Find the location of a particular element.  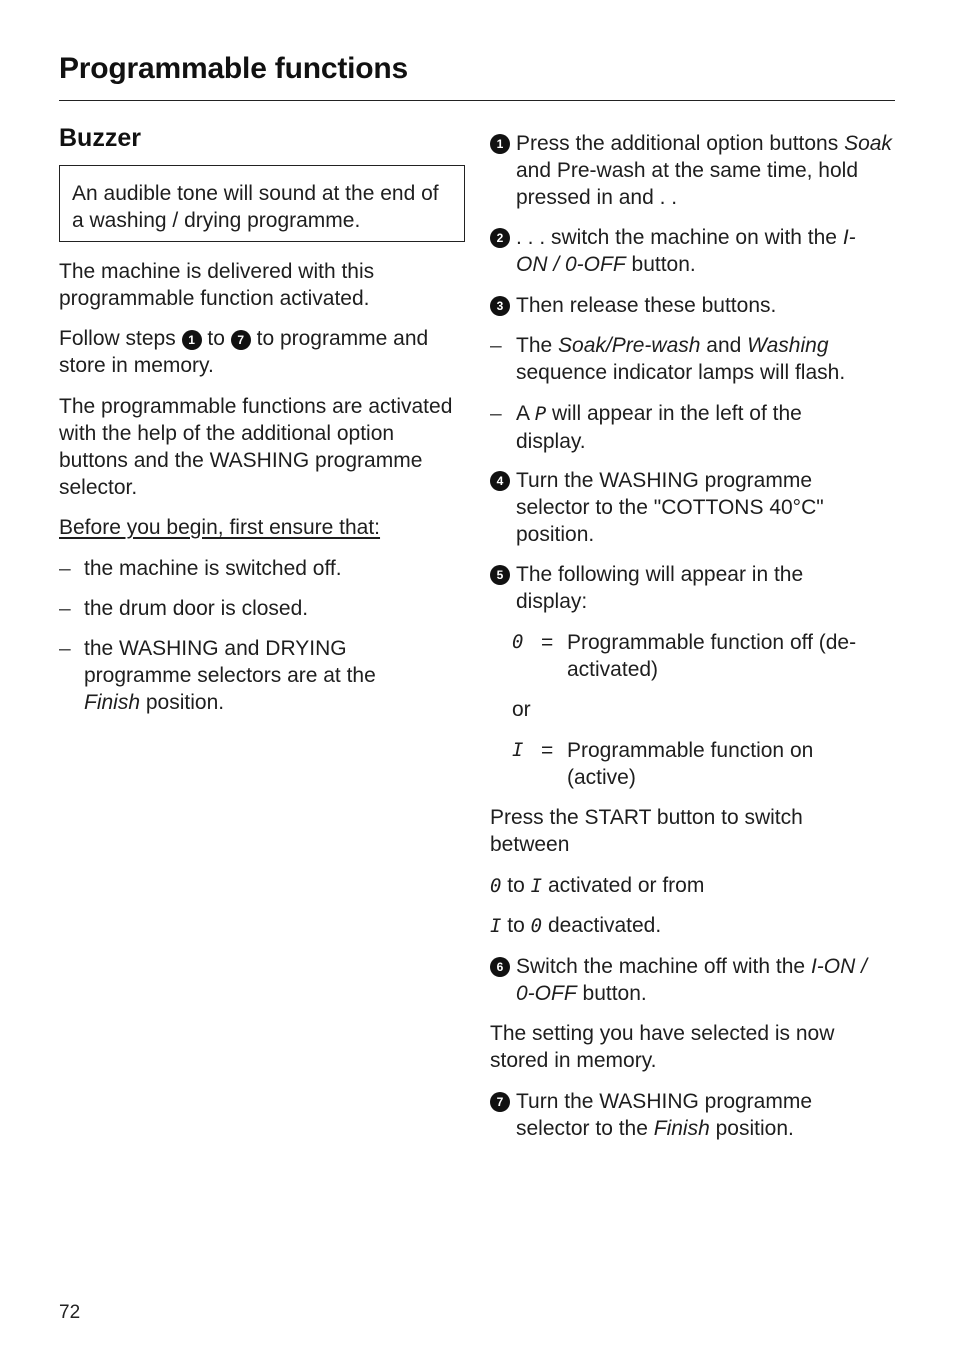

step-number-icon: 4 is located at coordinates (500, 481).